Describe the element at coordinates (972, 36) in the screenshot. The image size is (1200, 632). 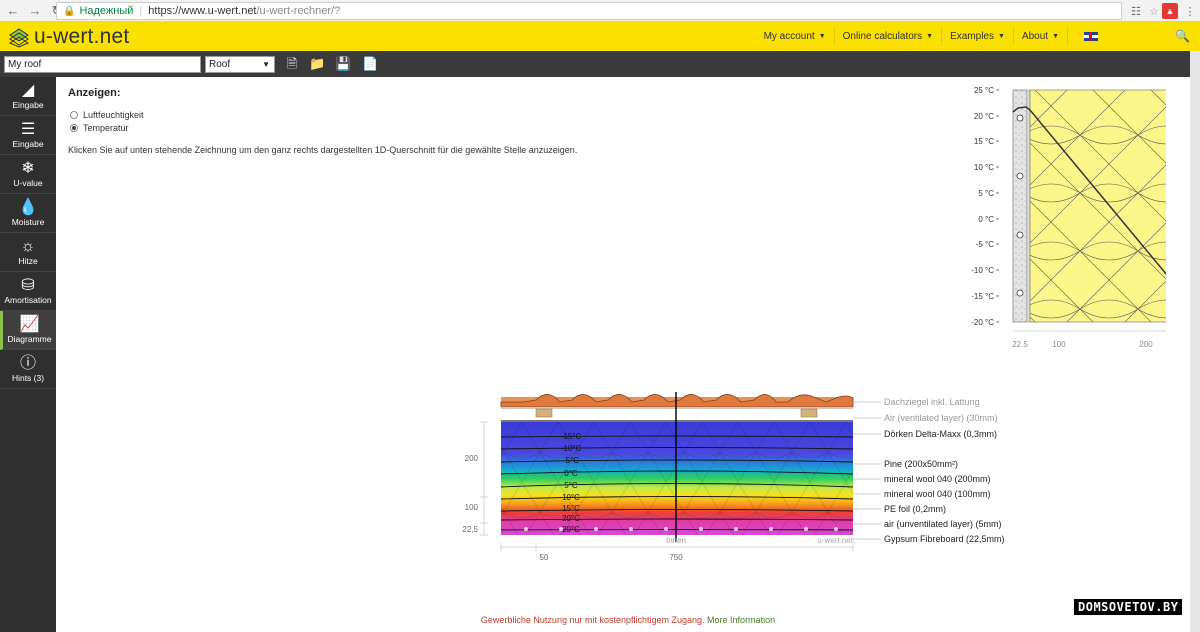
I see `menu-label: Examples` at that location.